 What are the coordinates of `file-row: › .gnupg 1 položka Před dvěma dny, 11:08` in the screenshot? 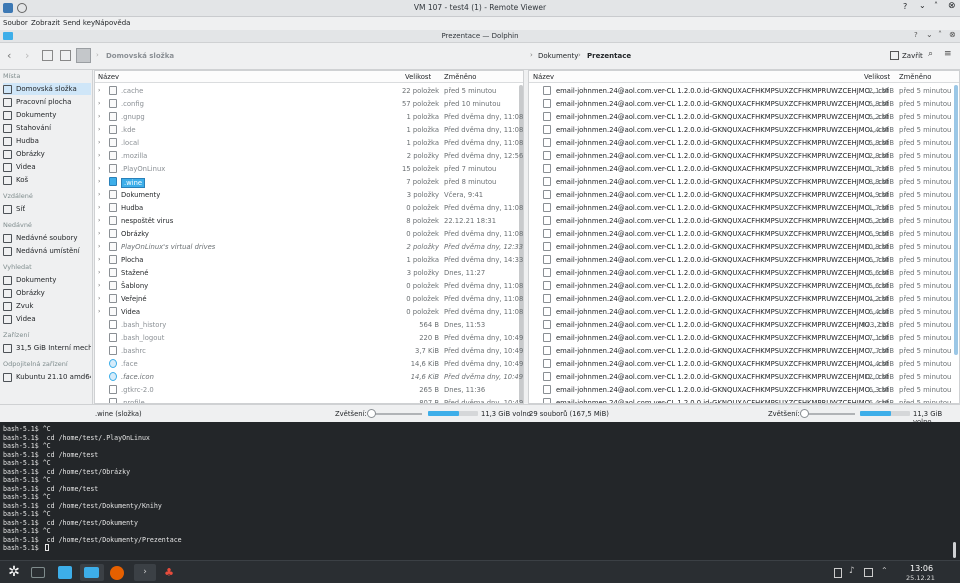 It's located at (309, 116).